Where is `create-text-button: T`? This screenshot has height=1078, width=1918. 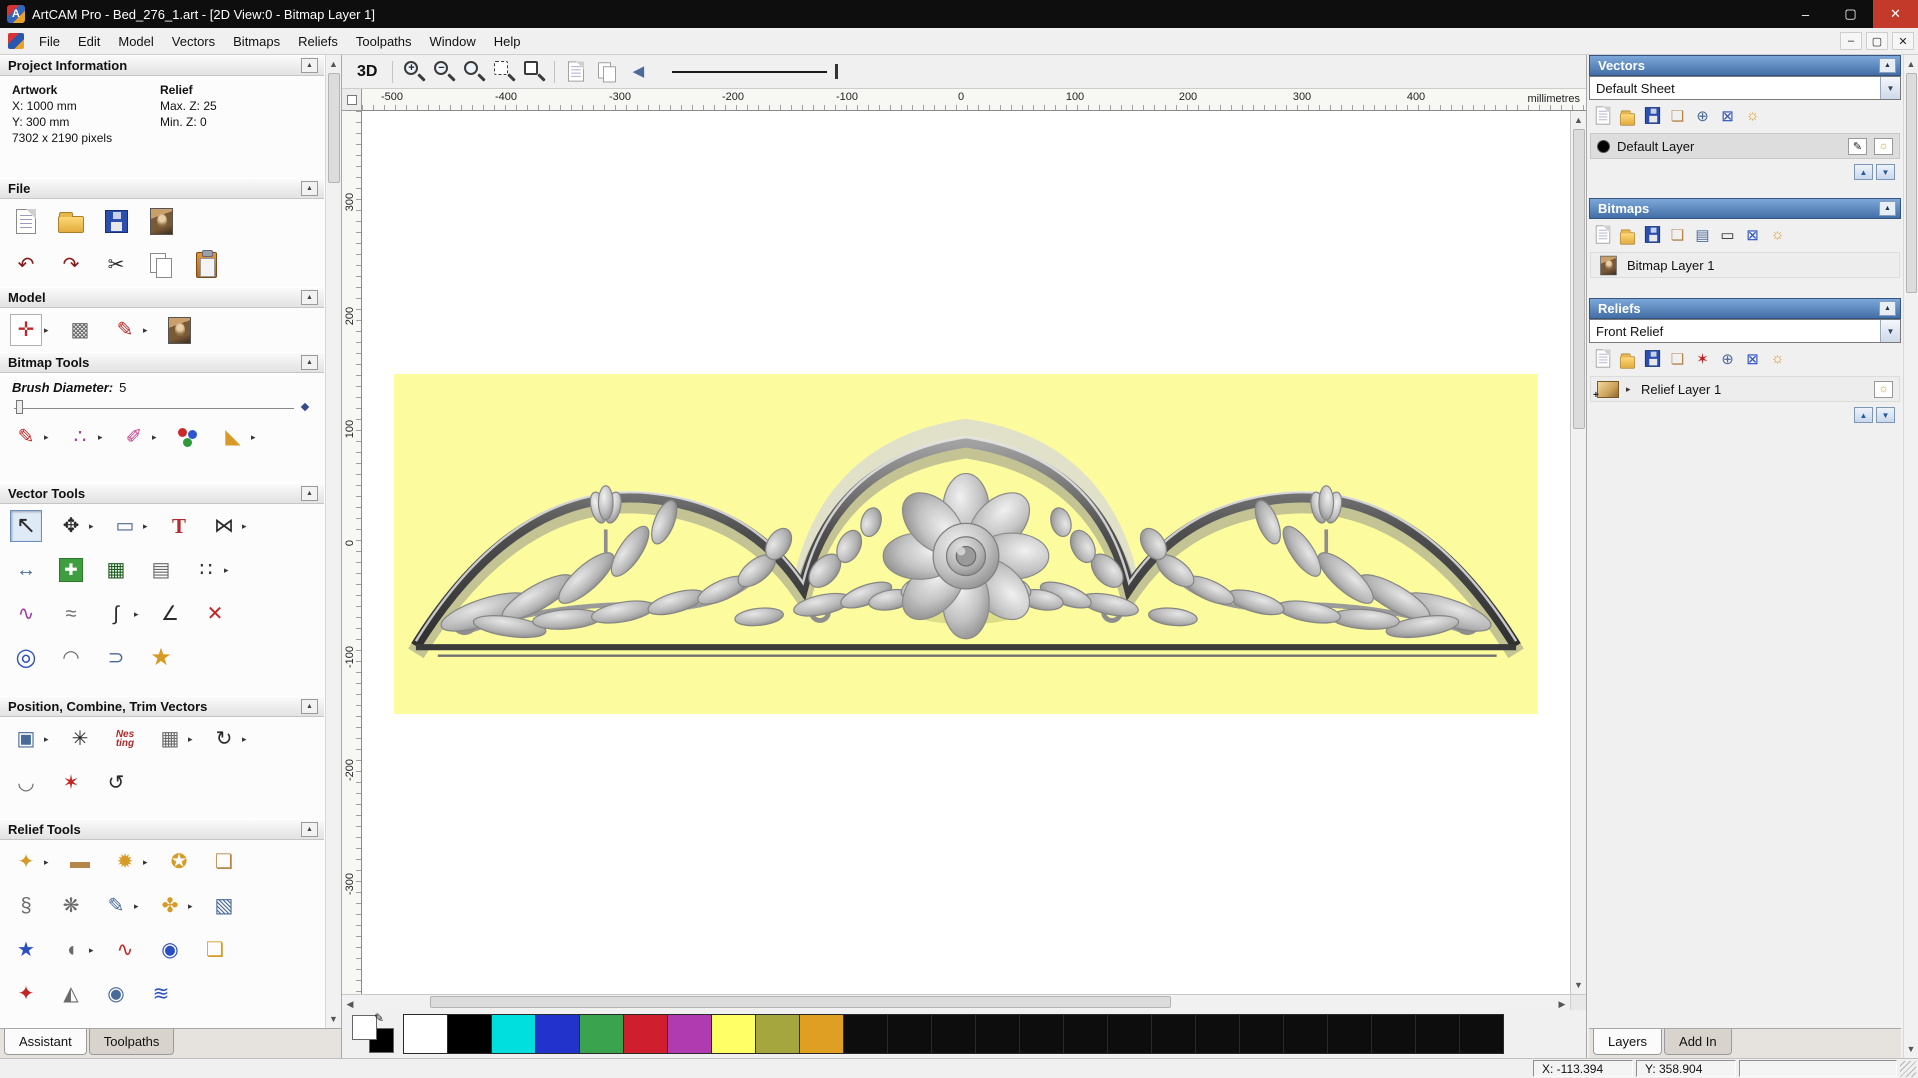
create-text-button: T is located at coordinates (179, 526).